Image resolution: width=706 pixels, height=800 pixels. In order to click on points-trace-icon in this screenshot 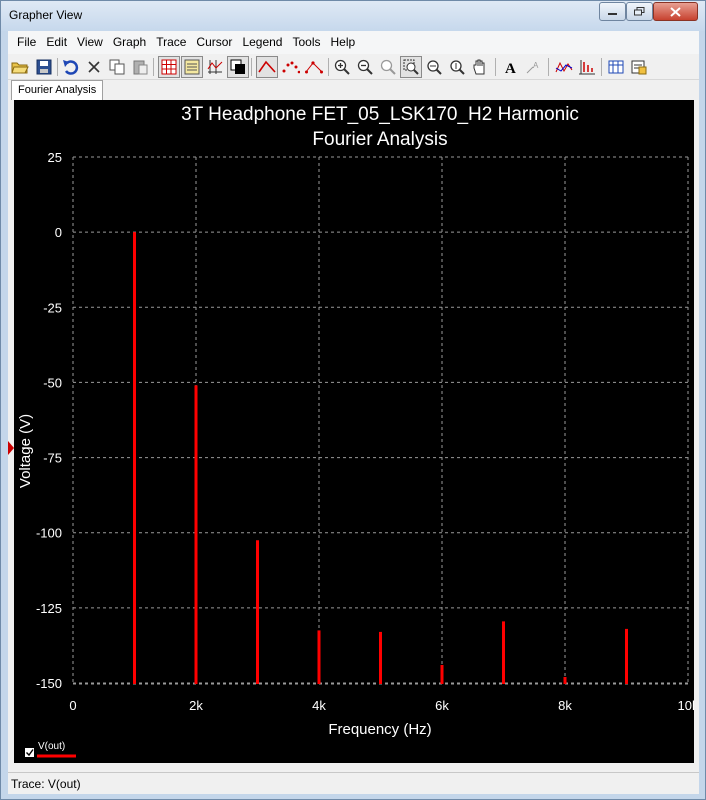, I will do `click(291, 67)`.